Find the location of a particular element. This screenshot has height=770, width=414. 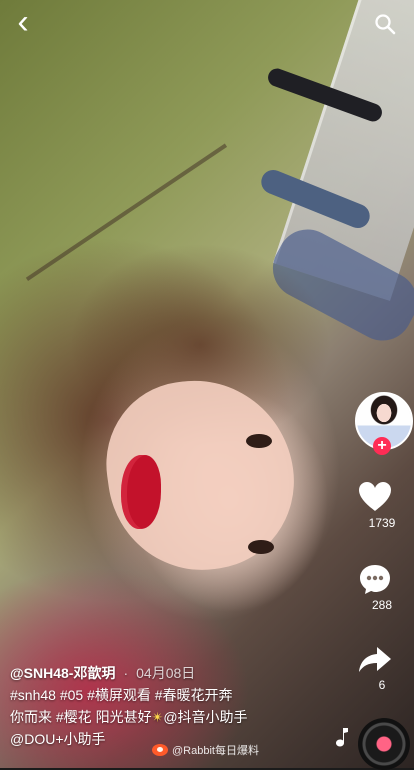

share-button: 6 is located at coordinates (382, 667).